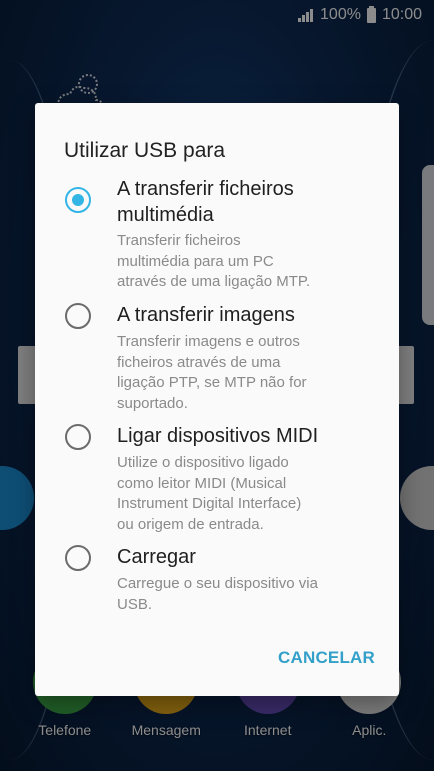 The image size is (434, 771). What do you see at coordinates (78, 200) in the screenshot?
I see `radio-button-selected` at bounding box center [78, 200].